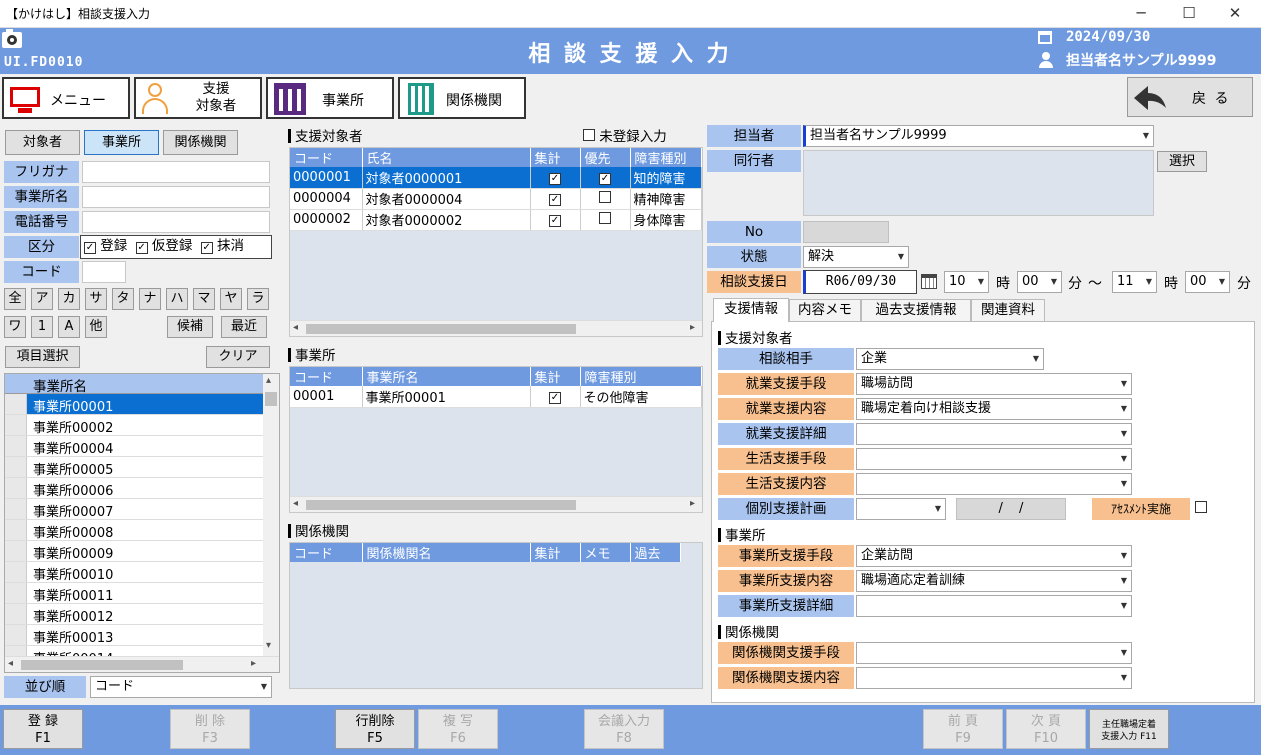 The width and height of the screenshot is (1261, 755). What do you see at coordinates (605, 220) in the screenshot?
I see `priority-checkbox` at bounding box center [605, 220].